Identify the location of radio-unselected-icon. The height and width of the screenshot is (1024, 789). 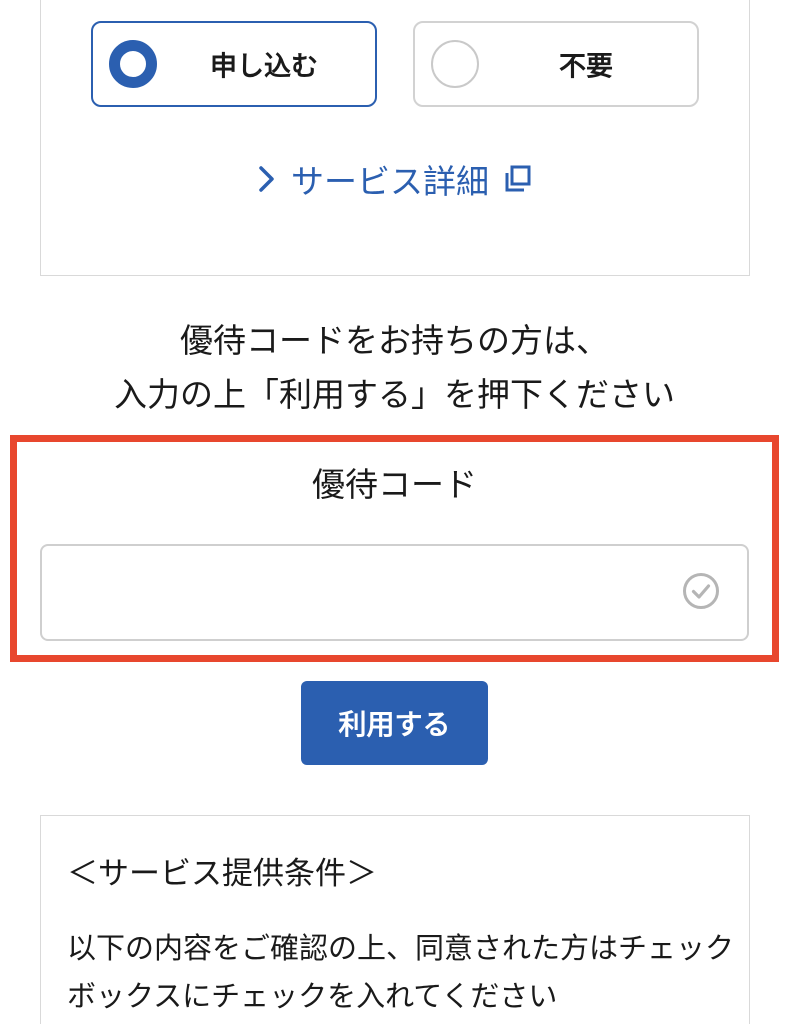
(455, 64).